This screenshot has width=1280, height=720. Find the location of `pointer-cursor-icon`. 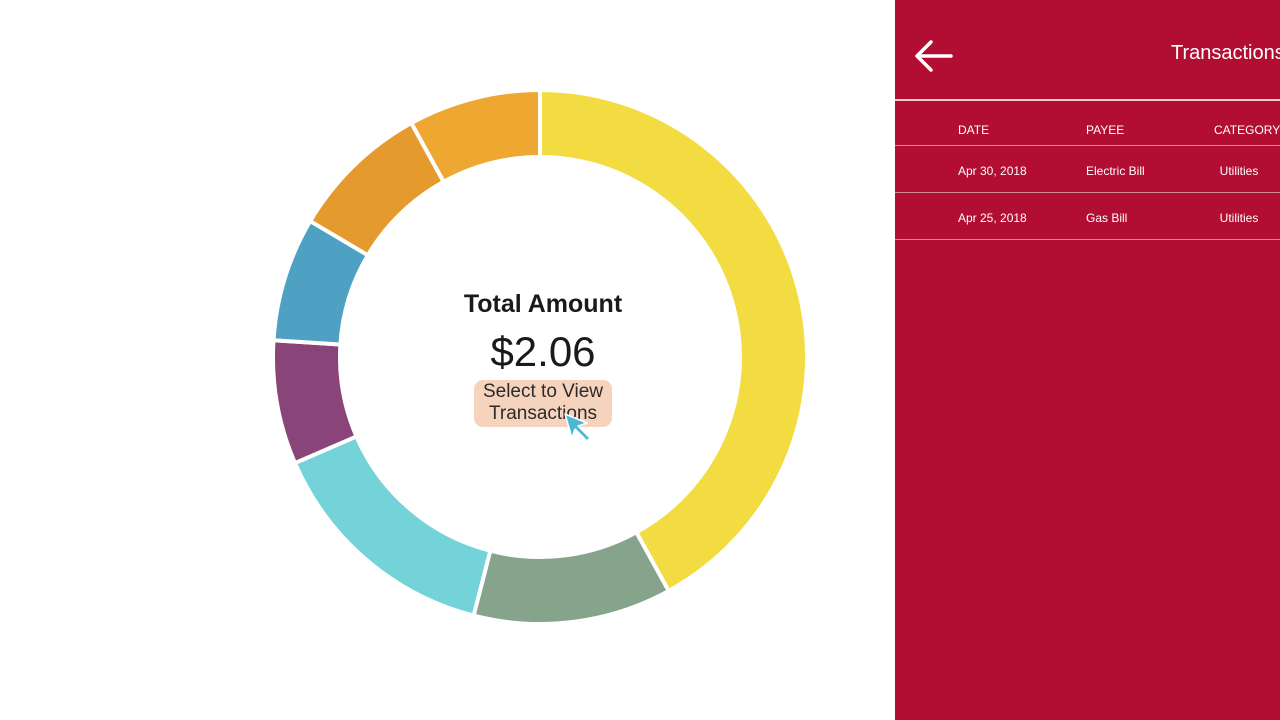

pointer-cursor-icon is located at coordinates (577, 427).